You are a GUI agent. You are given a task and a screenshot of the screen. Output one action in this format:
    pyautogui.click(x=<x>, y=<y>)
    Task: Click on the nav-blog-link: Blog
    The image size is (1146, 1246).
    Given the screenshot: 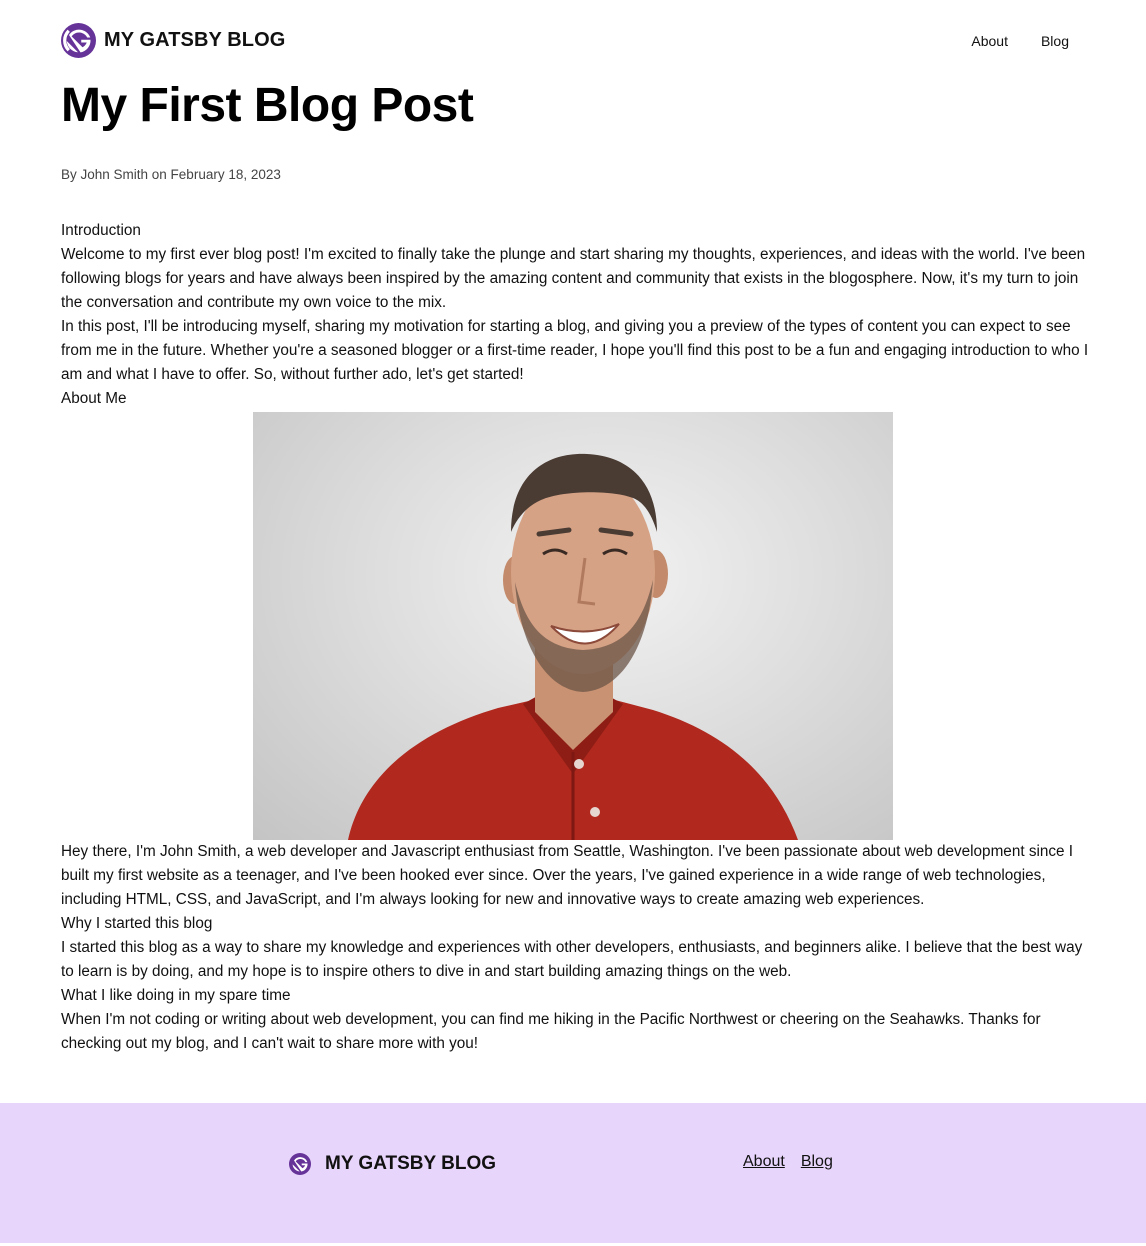 What is the action you would take?
    pyautogui.click(x=1055, y=41)
    